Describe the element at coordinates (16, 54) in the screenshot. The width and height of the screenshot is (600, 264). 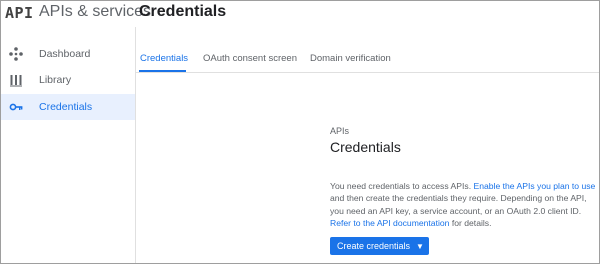
I see `dashboard-icon` at that location.